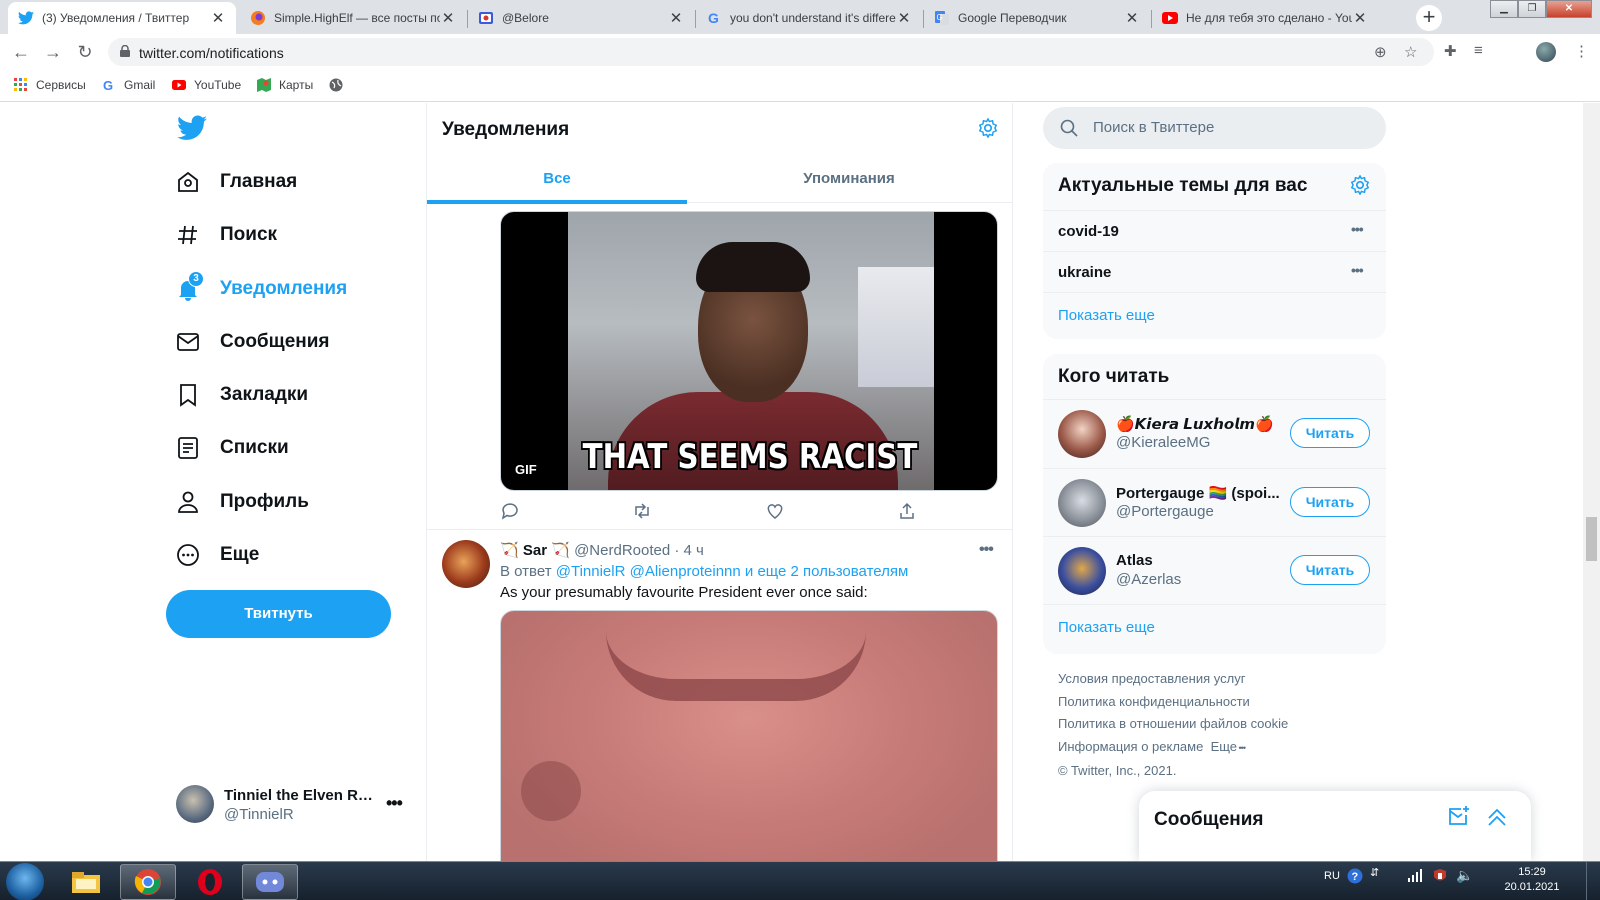  Describe the element at coordinates (340, 85) in the screenshot. I see `bookmark-globe` at that location.